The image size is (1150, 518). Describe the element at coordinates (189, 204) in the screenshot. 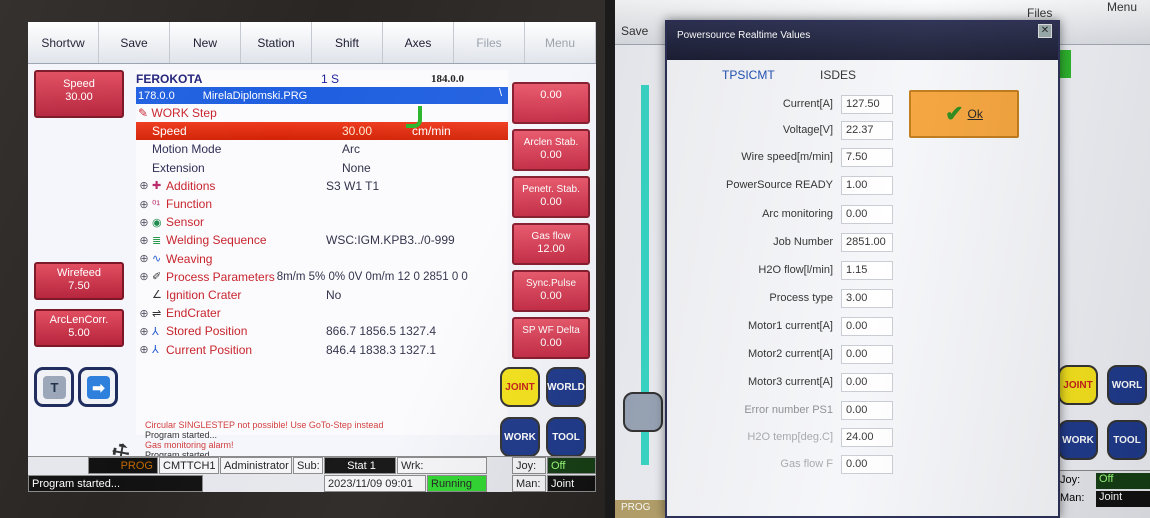

I see `function-label: Function` at that location.